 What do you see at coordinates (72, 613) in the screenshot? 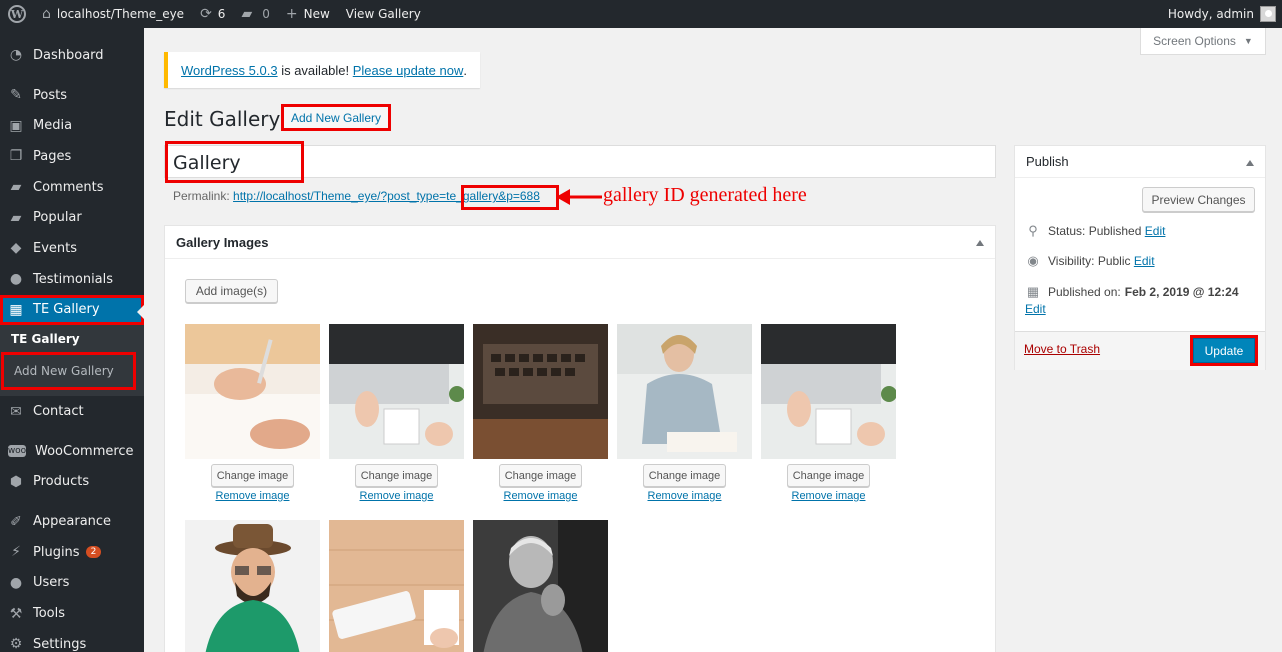
I see `sidebar-item-tools: ⚒ Tools` at bounding box center [72, 613].